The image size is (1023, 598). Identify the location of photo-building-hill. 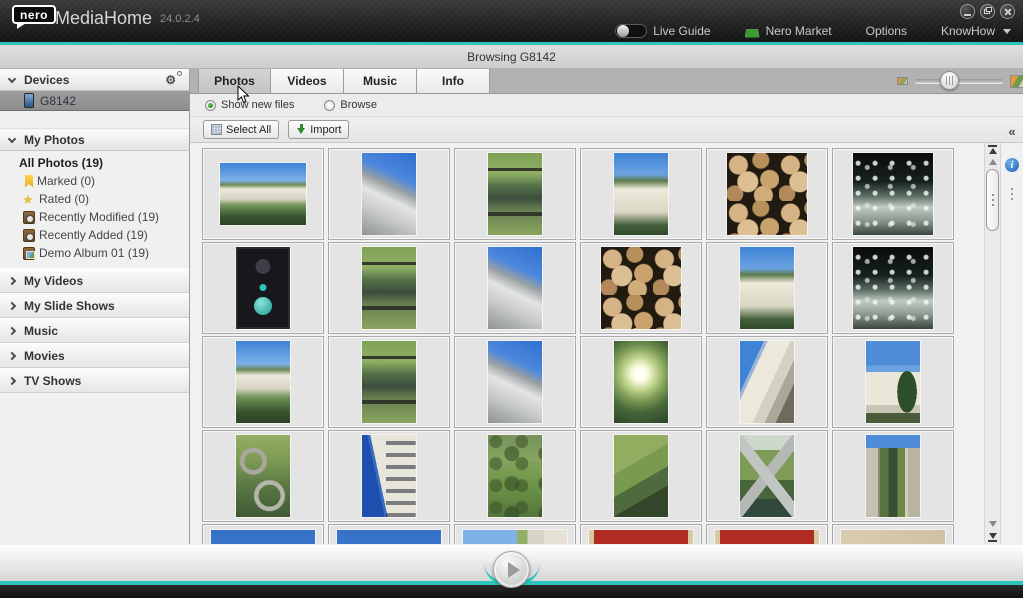
(767, 288).